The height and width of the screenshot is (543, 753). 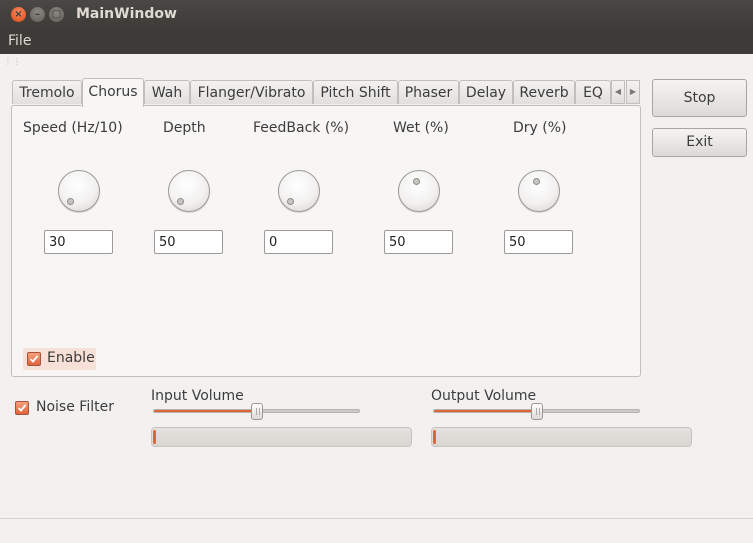 What do you see at coordinates (113, 92) in the screenshot?
I see `tab-chorus: Chorus` at bounding box center [113, 92].